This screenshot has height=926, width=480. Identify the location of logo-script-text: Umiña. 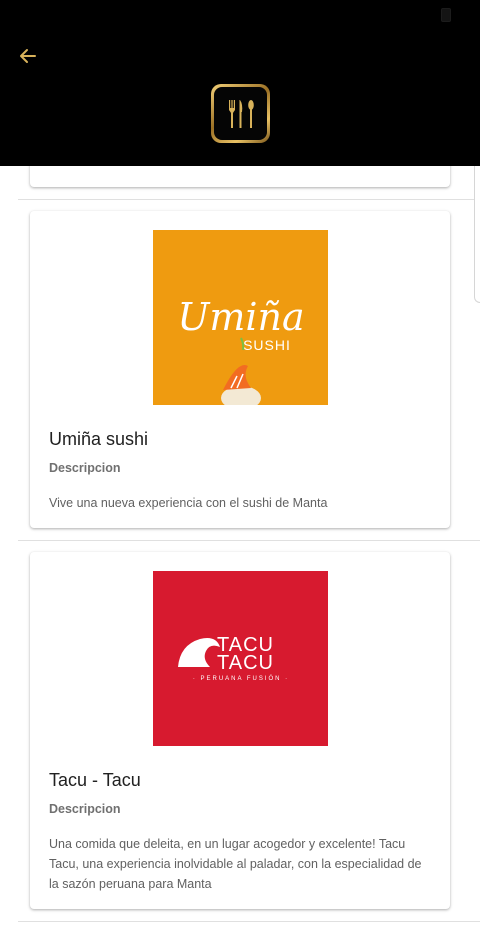
(240, 317).